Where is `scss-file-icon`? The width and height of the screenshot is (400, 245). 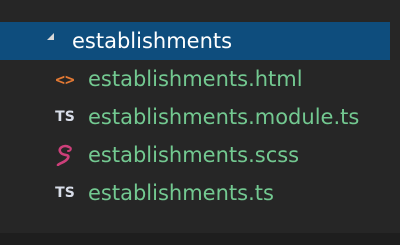
scss-file-icon is located at coordinates (65, 155).